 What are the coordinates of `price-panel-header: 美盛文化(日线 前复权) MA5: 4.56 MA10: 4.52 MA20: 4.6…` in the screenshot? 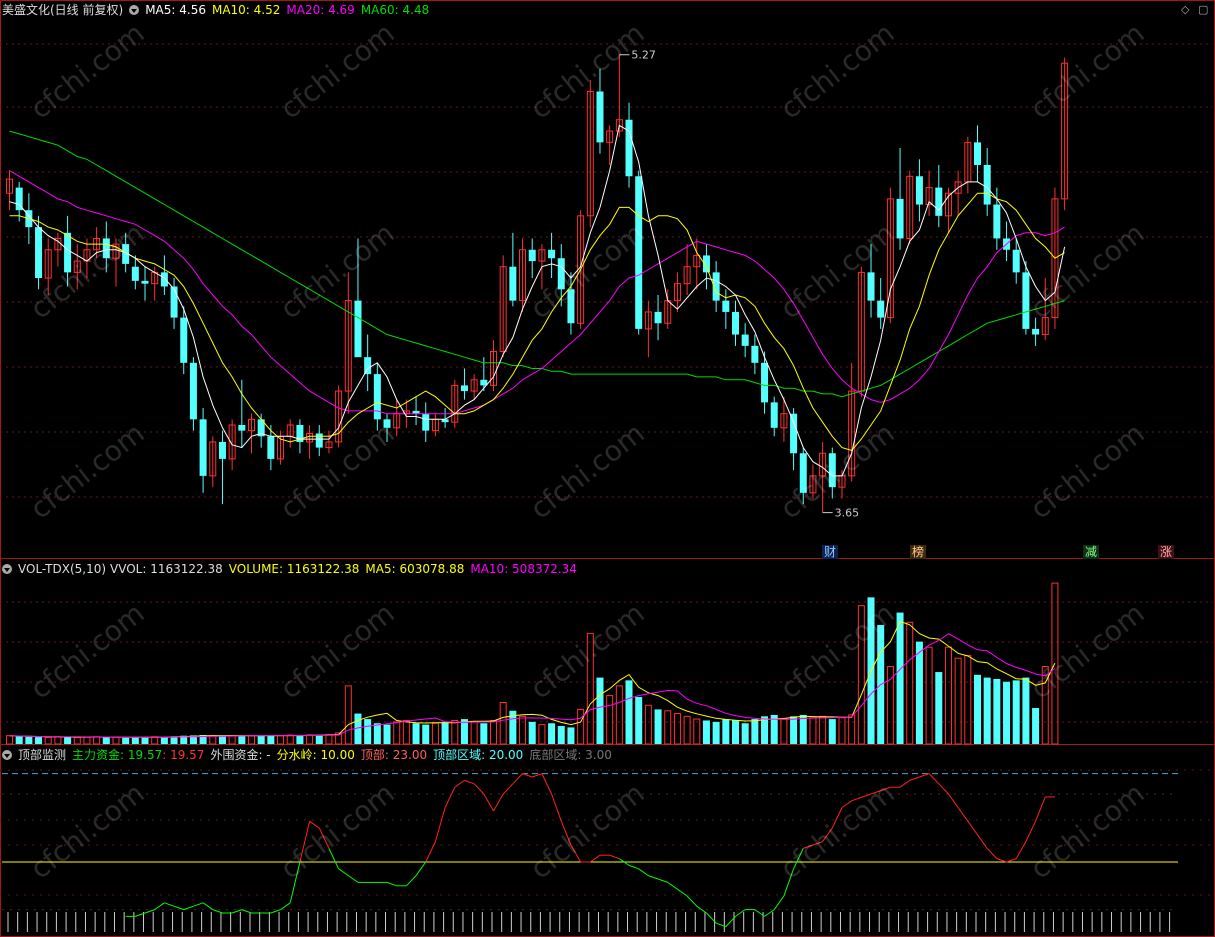 It's located at (218, 10).